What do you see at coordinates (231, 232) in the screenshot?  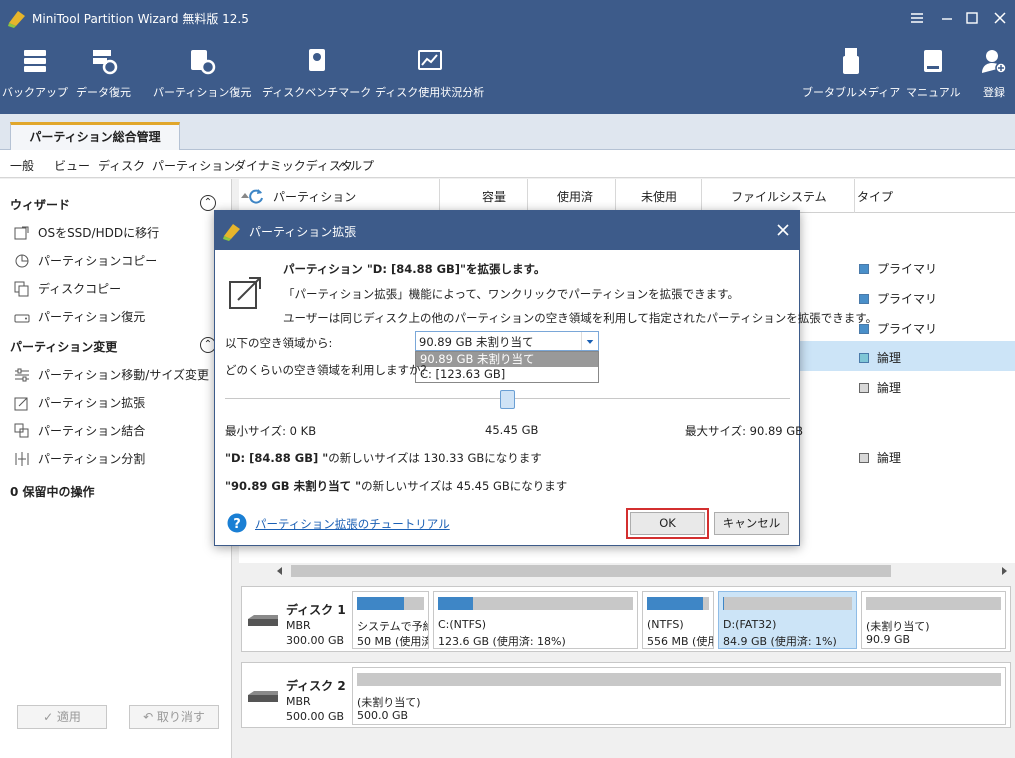 I see `app-logo-icon` at bounding box center [231, 232].